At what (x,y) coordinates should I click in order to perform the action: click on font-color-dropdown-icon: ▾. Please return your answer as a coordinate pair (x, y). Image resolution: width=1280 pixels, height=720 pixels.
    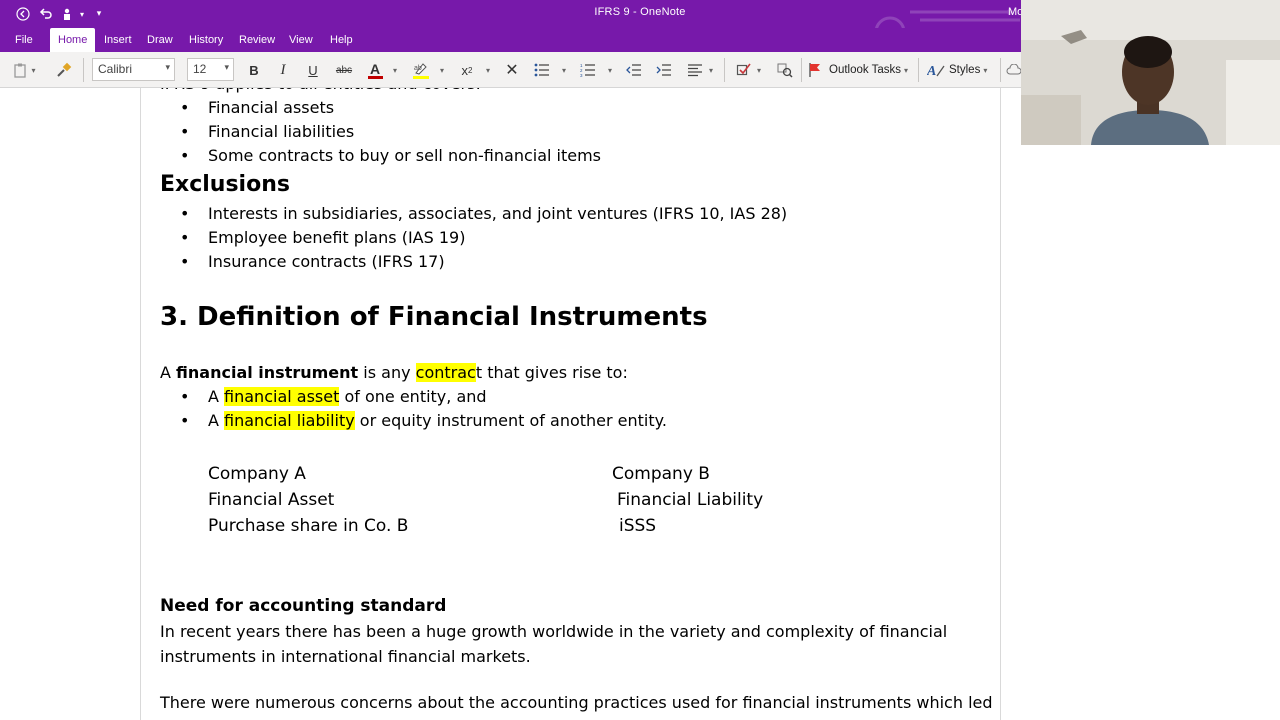
    Looking at the image, I should click on (395, 70).